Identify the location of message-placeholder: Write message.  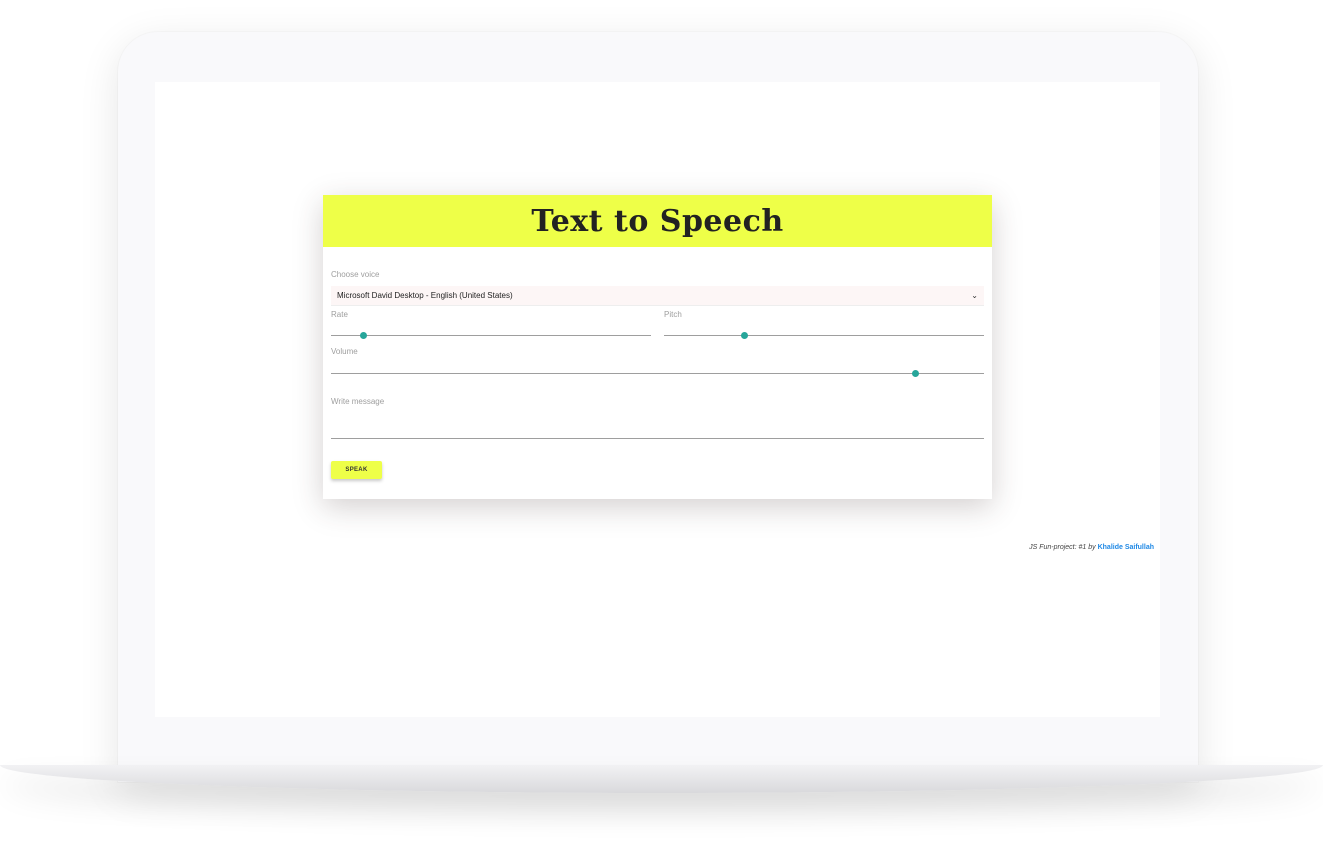
(358, 401).